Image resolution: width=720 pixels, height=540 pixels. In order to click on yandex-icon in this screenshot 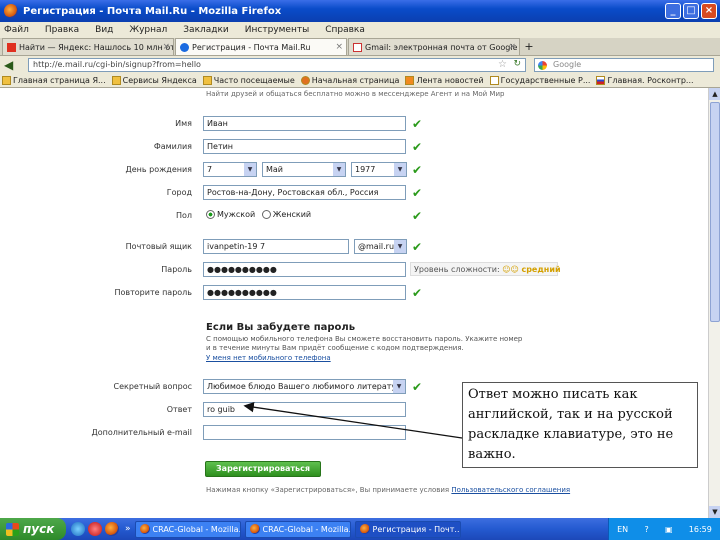, I will do `click(11, 47)`.